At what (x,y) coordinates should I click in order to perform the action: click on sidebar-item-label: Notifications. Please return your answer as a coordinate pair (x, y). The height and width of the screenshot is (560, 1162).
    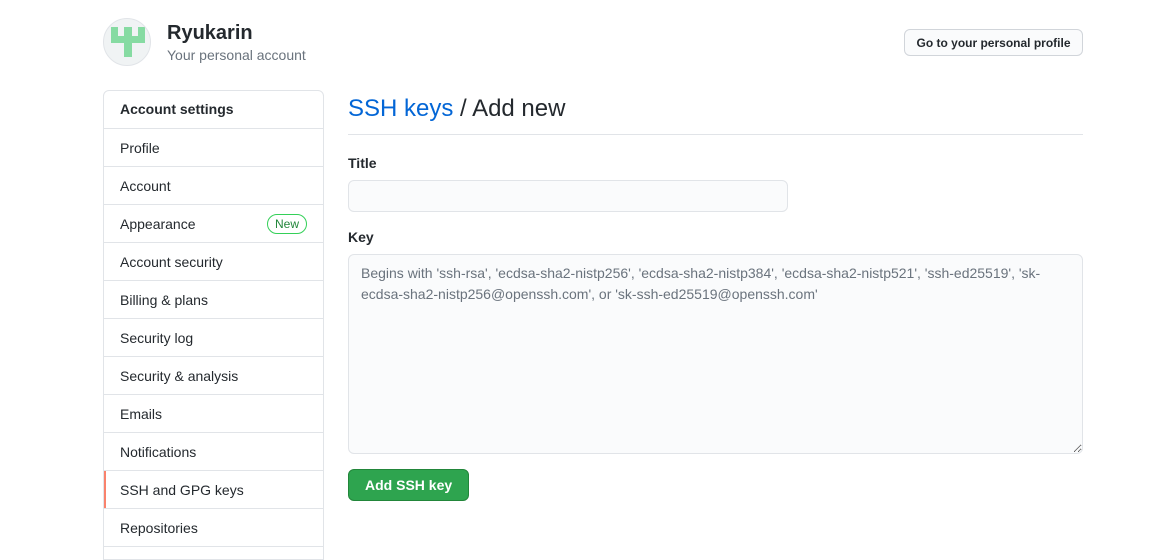
    Looking at the image, I should click on (158, 451).